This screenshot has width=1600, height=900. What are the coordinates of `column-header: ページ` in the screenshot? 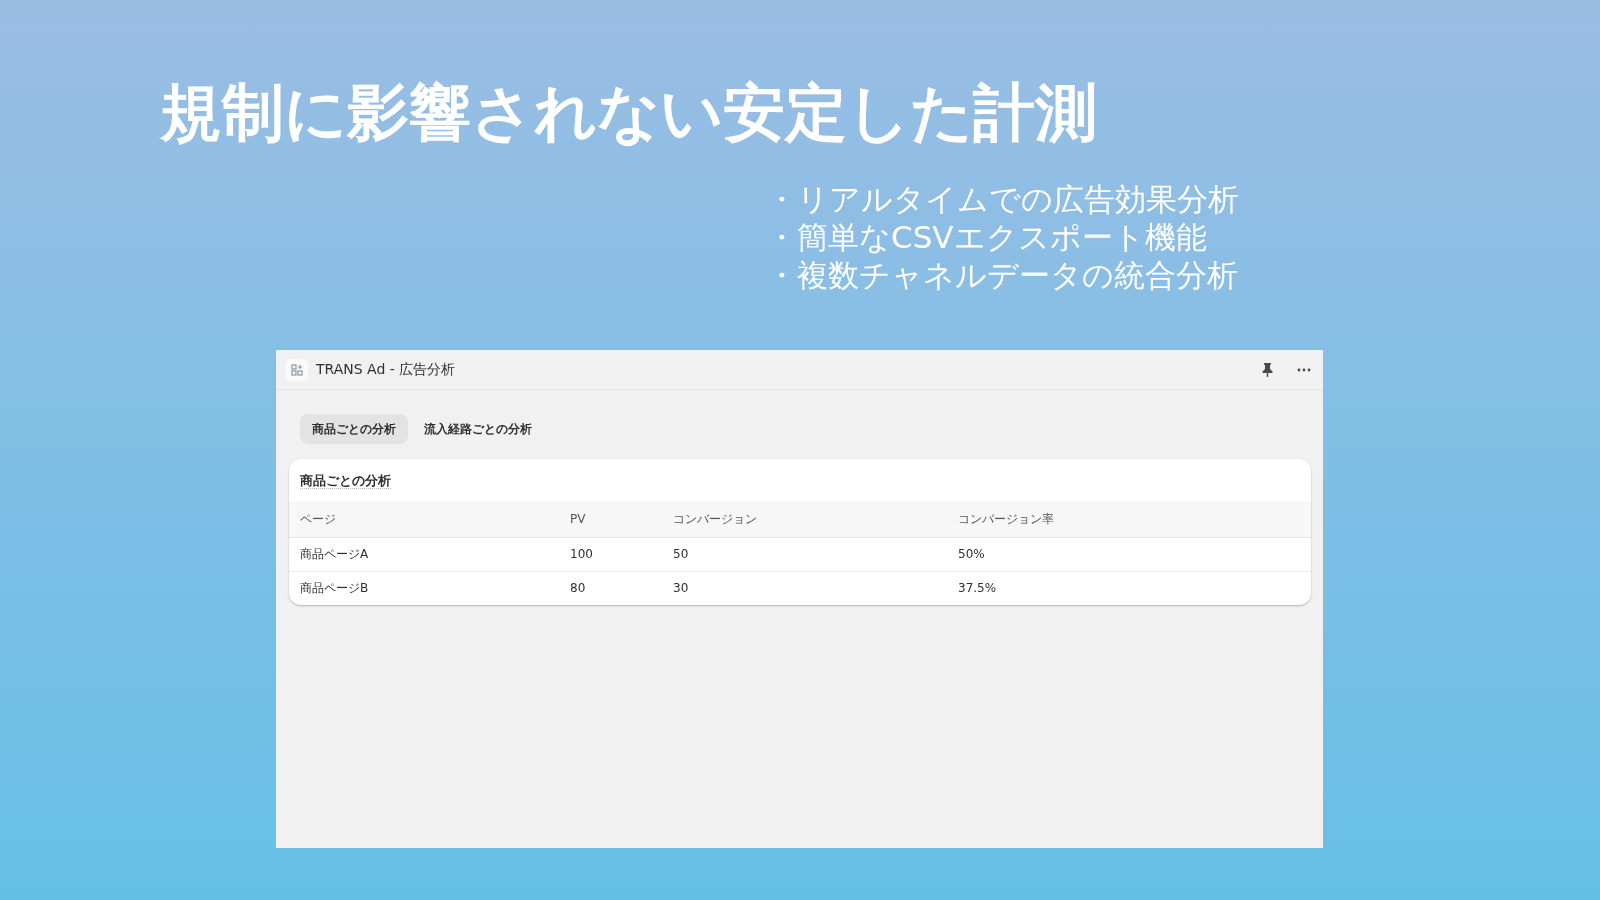 It's located at (424, 518).